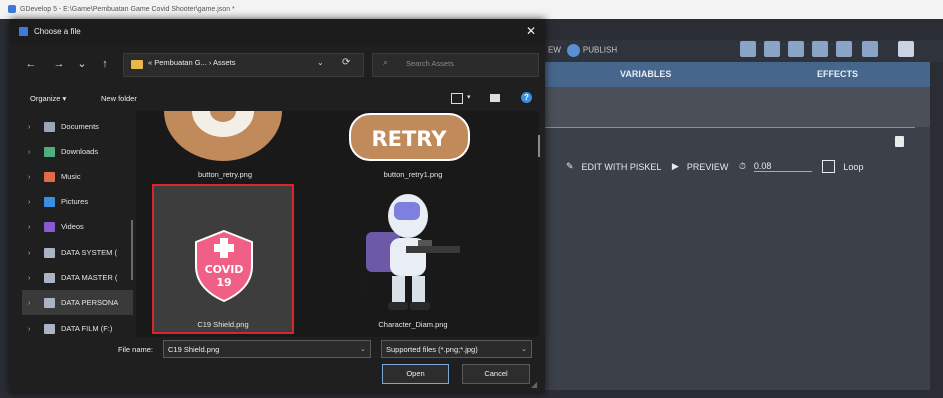  I want to click on undo-icon, so click(906, 49).